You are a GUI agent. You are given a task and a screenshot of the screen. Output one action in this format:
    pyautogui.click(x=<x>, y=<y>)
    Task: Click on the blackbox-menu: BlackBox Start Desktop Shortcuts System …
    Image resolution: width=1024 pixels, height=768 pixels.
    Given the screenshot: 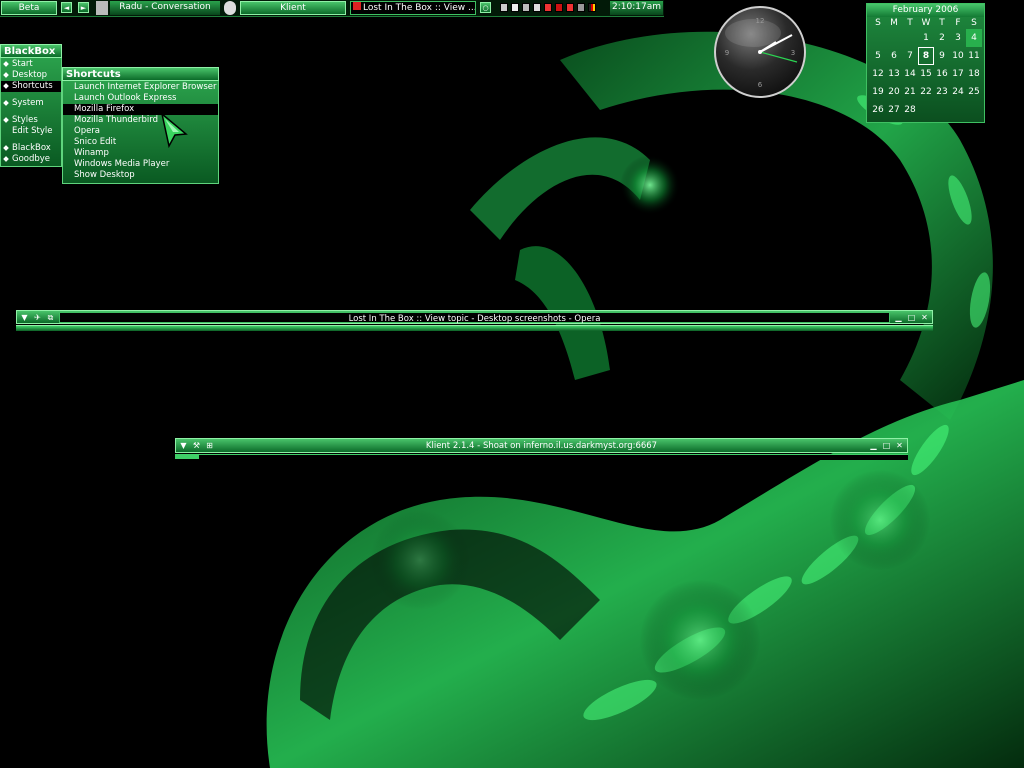 What is the action you would take?
    pyautogui.click(x=31, y=105)
    